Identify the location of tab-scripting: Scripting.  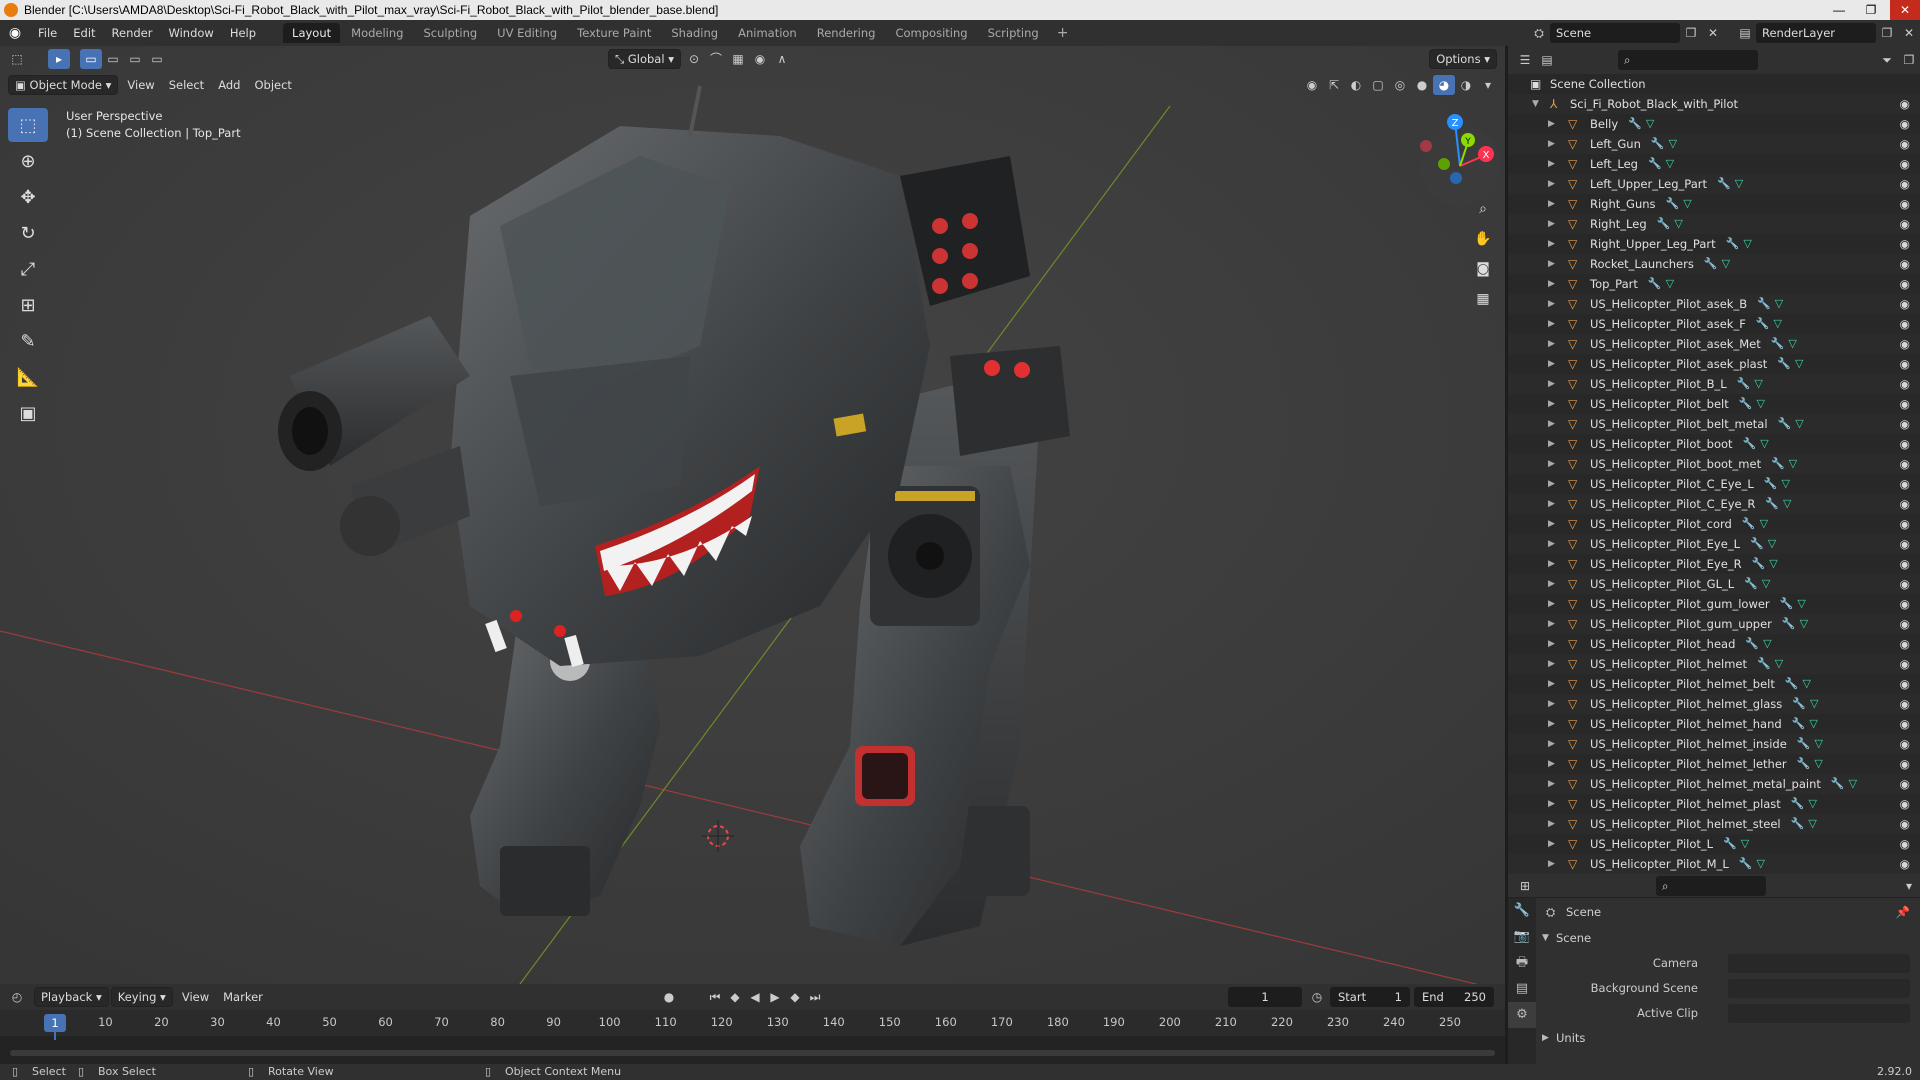
(1013, 33).